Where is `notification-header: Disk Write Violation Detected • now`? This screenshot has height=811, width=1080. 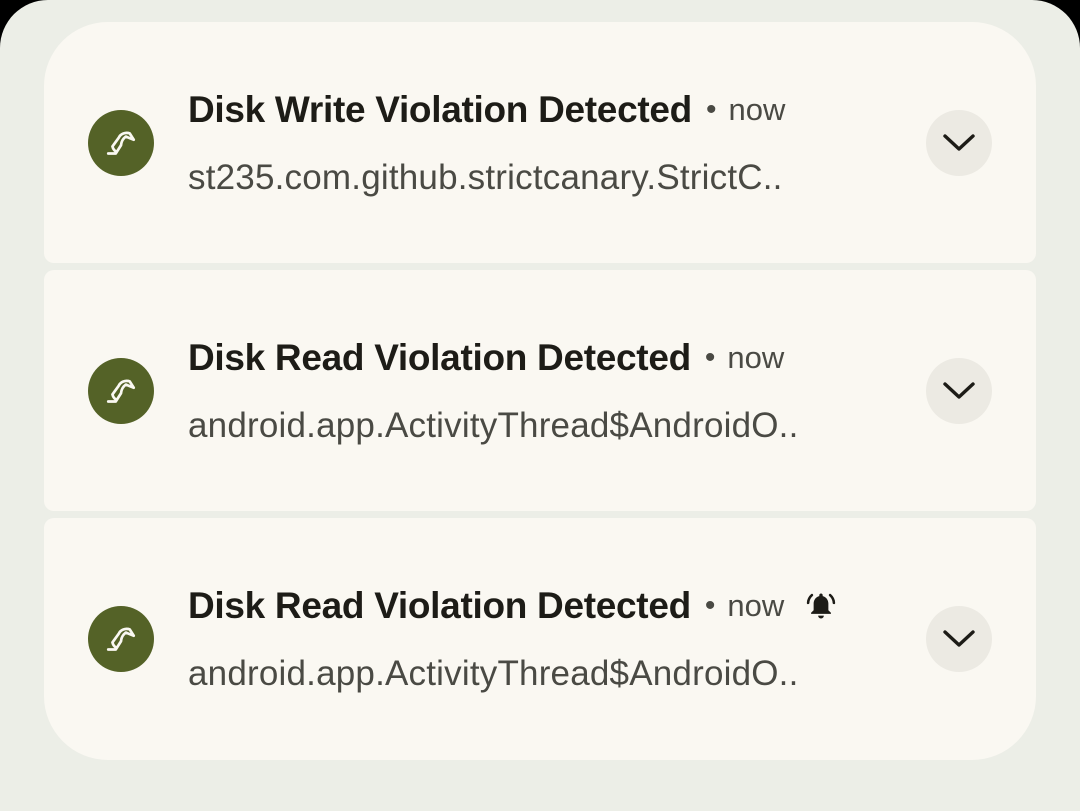 notification-header: Disk Write Violation Detected • now is located at coordinates (486, 110).